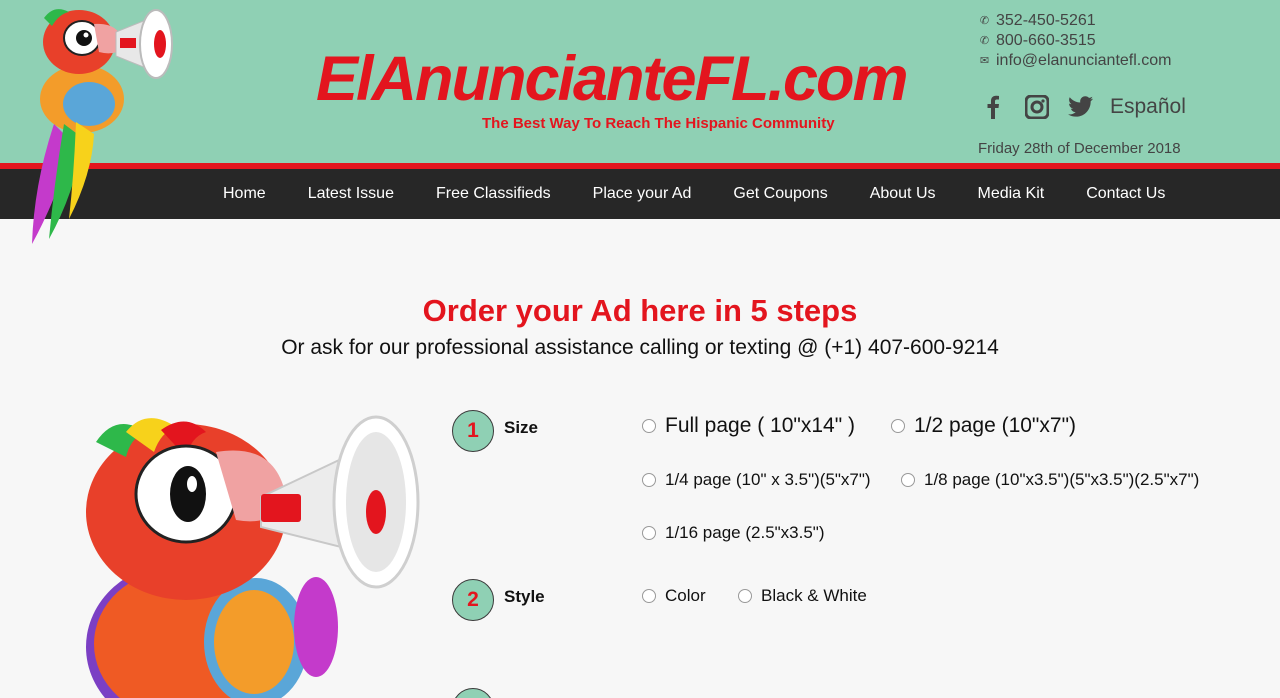 This screenshot has width=1280, height=698. Describe the element at coordinates (760, 425) in the screenshot. I see `option-label: Full page ( 10"x14" )` at that location.